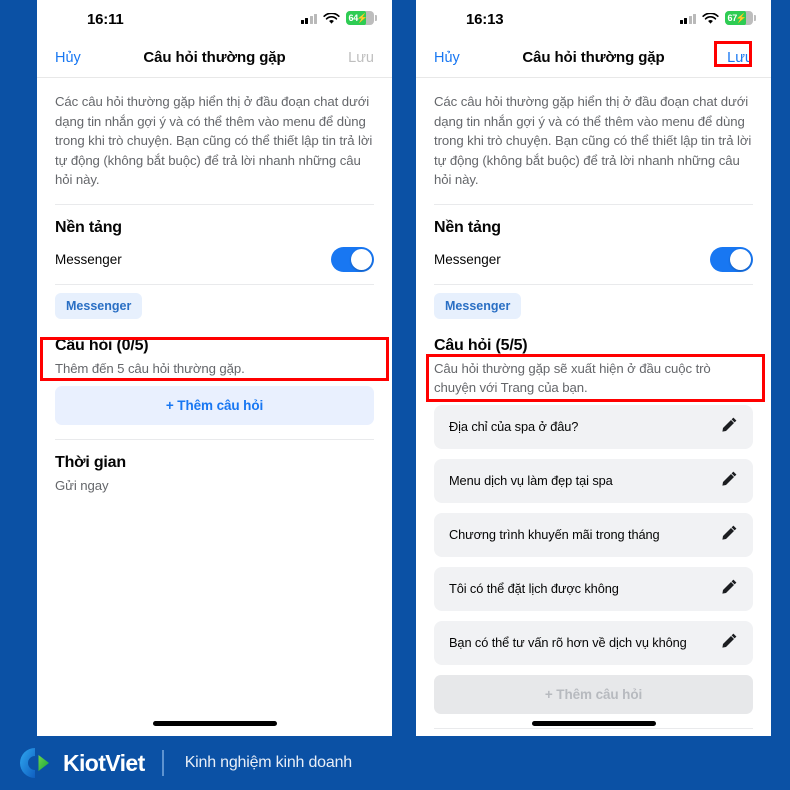 The height and width of the screenshot is (790, 790). I want to click on question-text: Địa chỉ của spa ở đâu?, so click(514, 426).